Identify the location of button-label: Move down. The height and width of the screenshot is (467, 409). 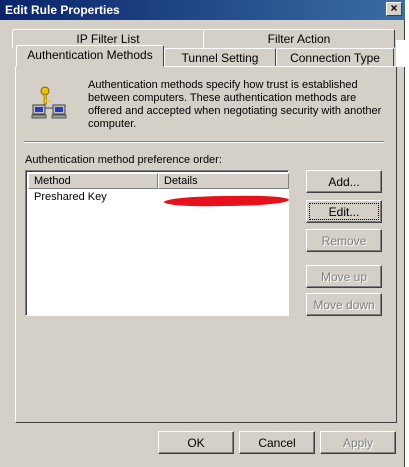
(344, 305).